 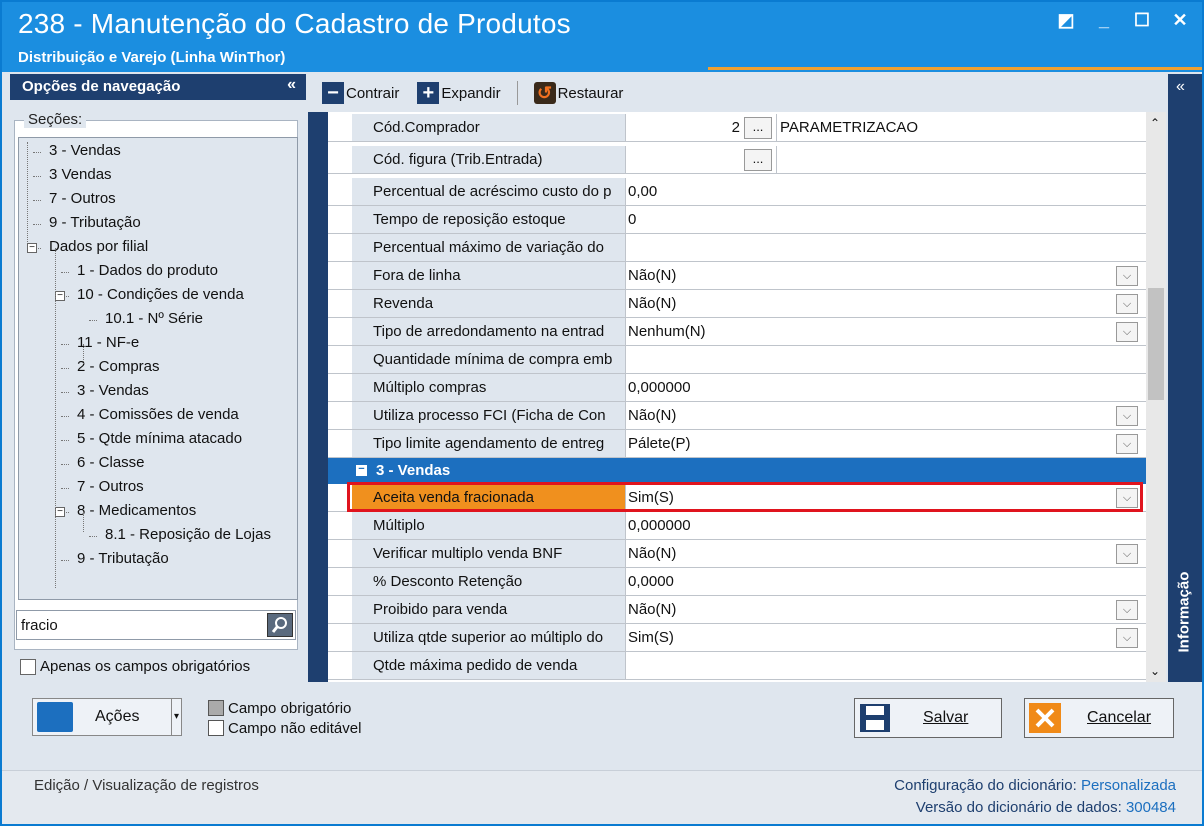 I want to click on grid-scrollbar: ⌃ ⌄, so click(x=1156, y=397).